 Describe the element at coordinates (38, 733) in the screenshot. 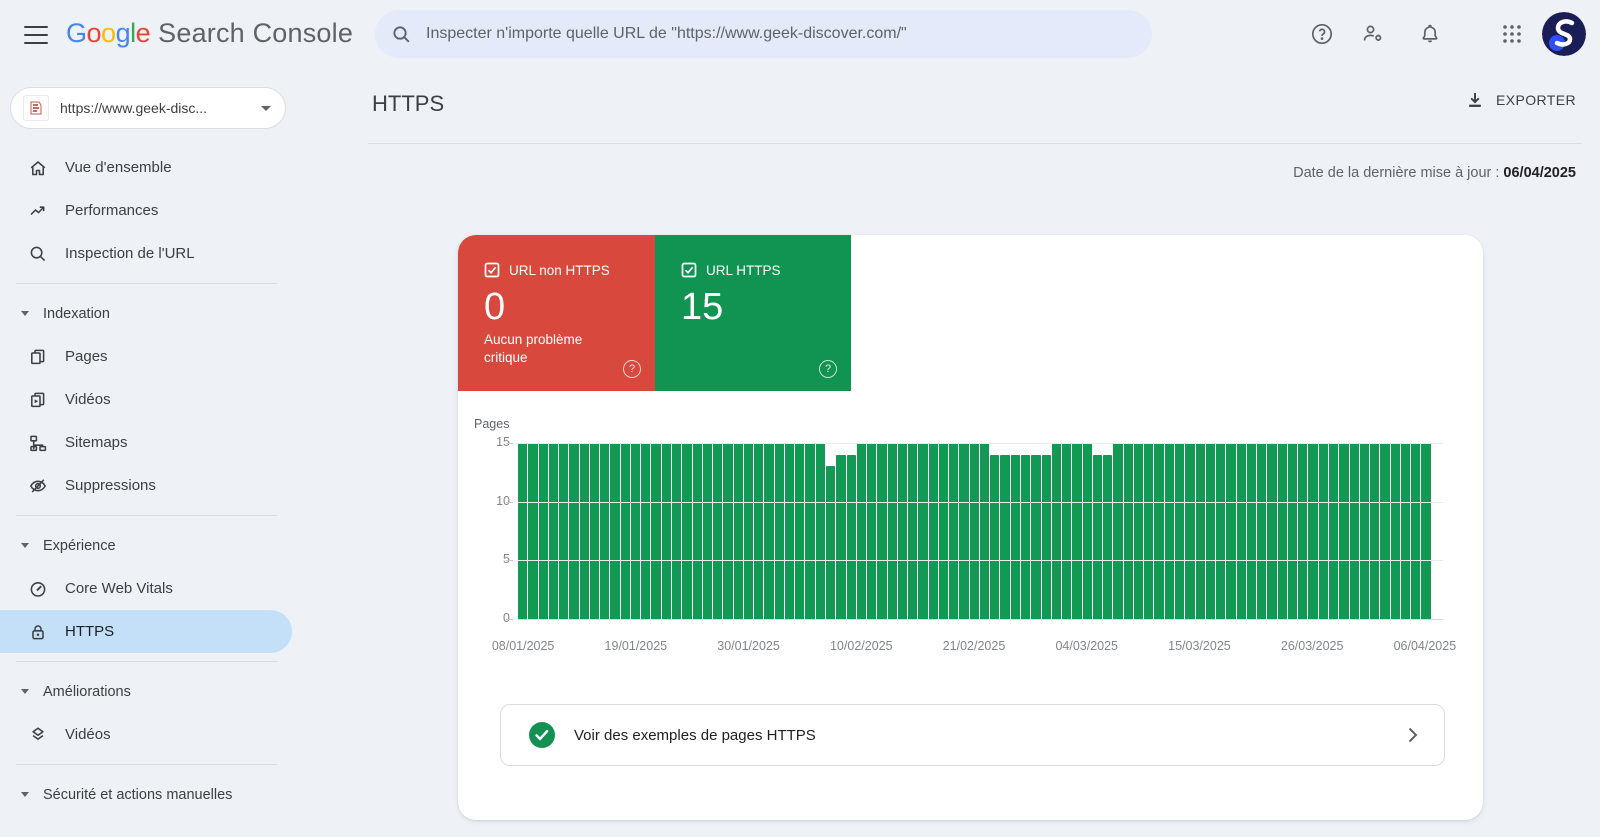

I see `layers-icon` at that location.